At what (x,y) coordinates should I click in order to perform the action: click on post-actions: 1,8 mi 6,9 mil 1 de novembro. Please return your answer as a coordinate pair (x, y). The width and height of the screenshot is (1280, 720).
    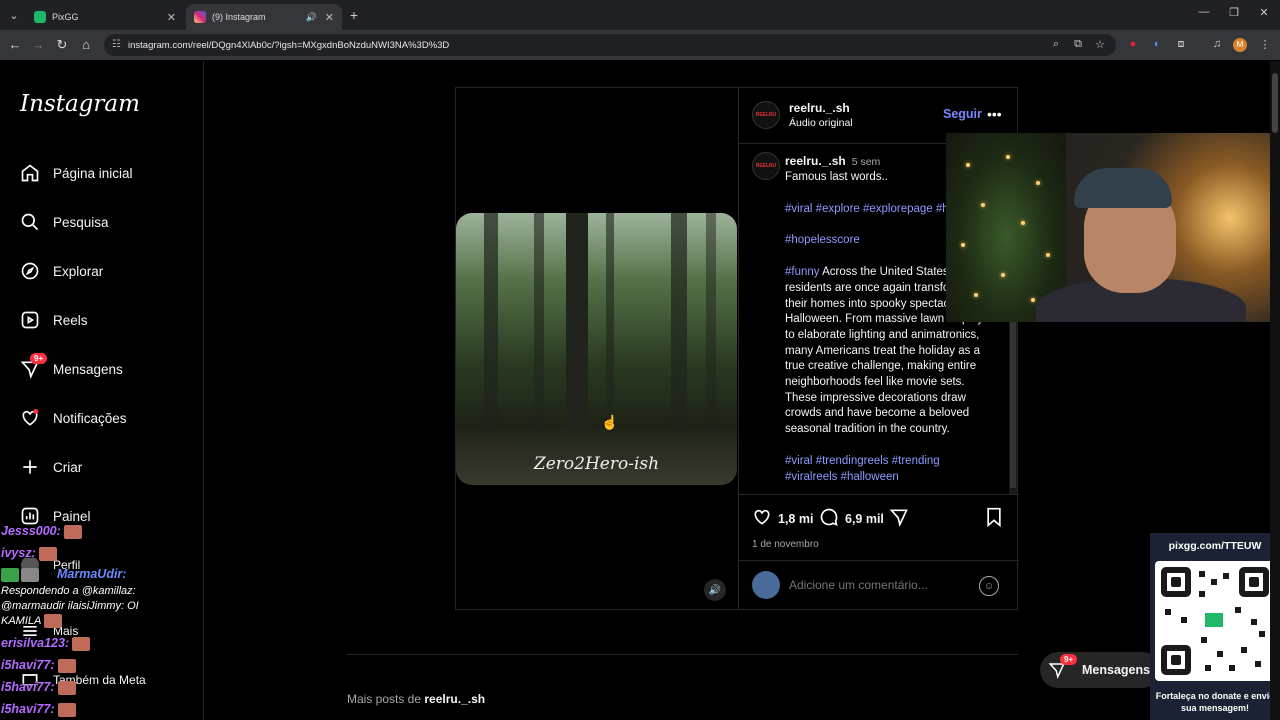
    Looking at the image, I should click on (879, 529).